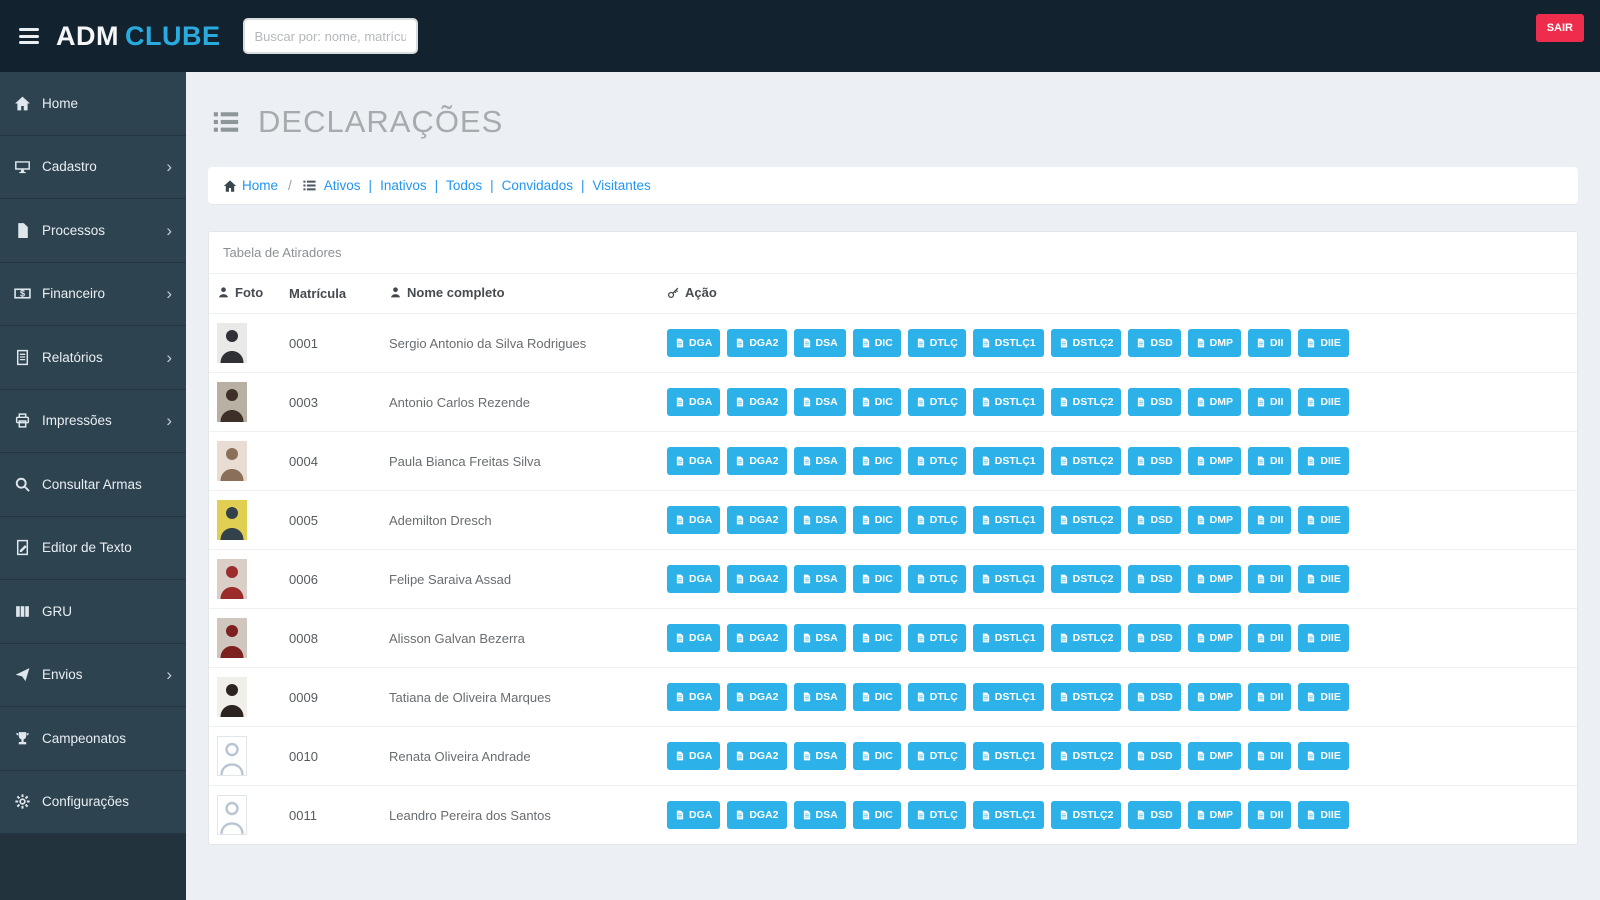 Image resolution: width=1600 pixels, height=900 pixels. What do you see at coordinates (93, 485) in the screenshot?
I see `sidebar-item-consultar-armas: Consultar Armas` at bounding box center [93, 485].